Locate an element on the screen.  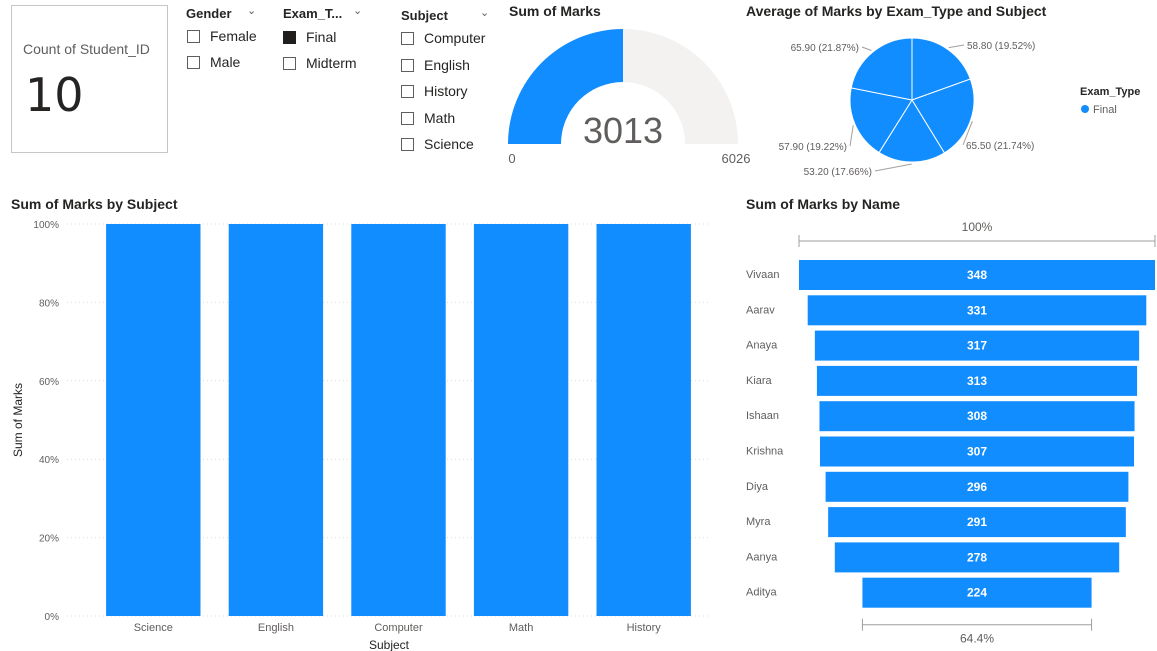
history-checkbox is located at coordinates (407, 91).